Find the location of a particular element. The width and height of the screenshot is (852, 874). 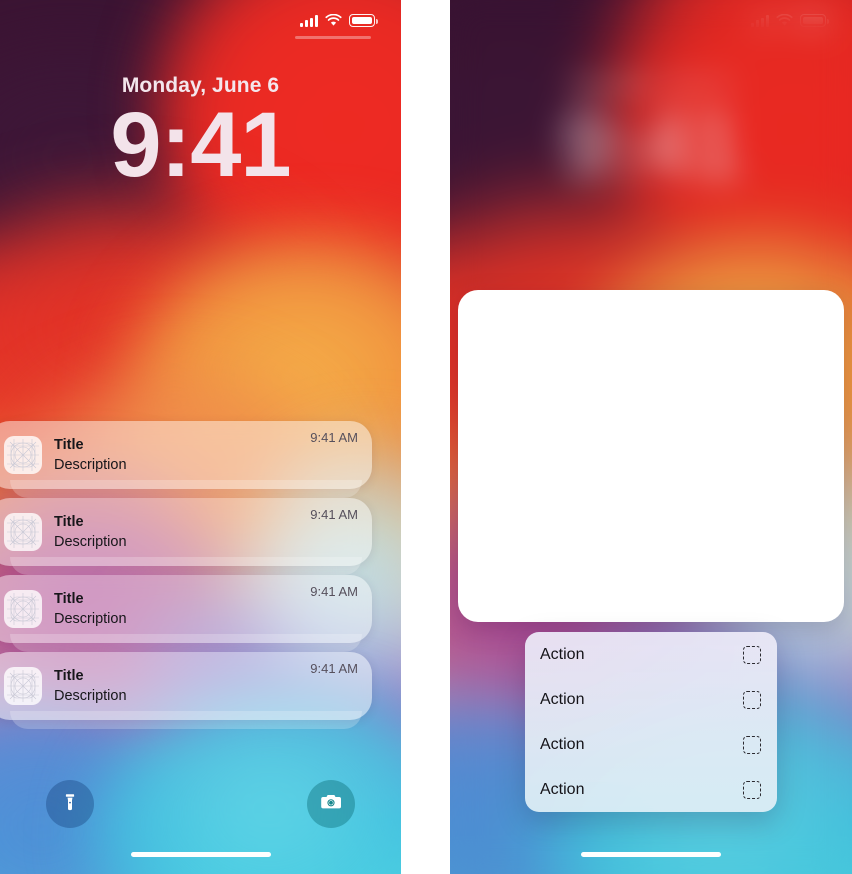

status-bar is located at coordinates (339, 20).